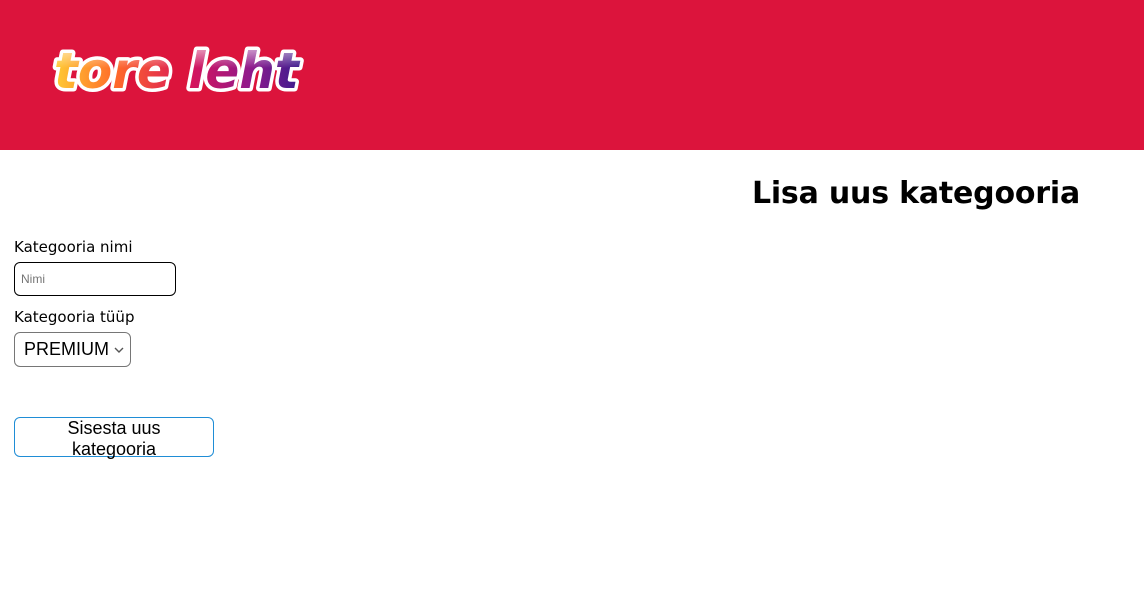 The image size is (1144, 608). Describe the element at coordinates (119, 350) in the screenshot. I see `chevron-down-icon` at that location.